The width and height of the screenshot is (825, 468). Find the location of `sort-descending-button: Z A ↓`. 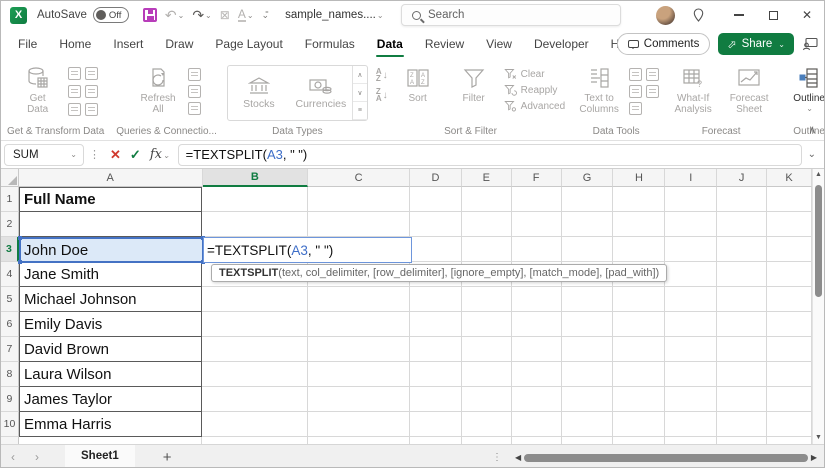

sort-descending-button: Z A ↓ is located at coordinates (382, 95).